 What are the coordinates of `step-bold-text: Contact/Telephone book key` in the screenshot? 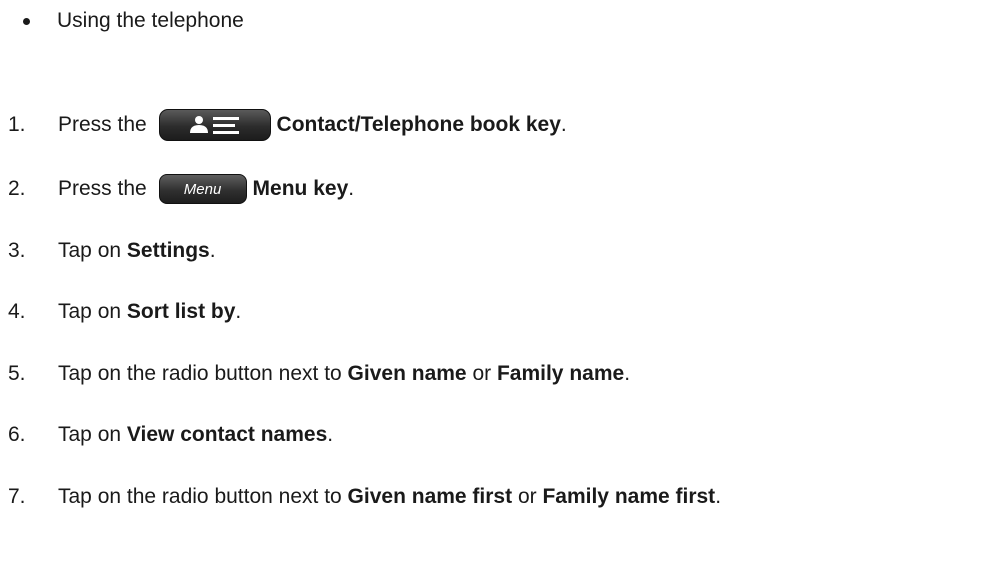 It's located at (418, 124).